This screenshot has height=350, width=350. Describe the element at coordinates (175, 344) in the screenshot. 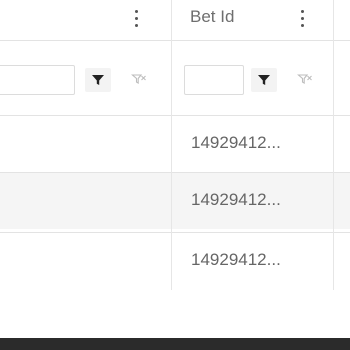

I see `bottom-bar` at that location.